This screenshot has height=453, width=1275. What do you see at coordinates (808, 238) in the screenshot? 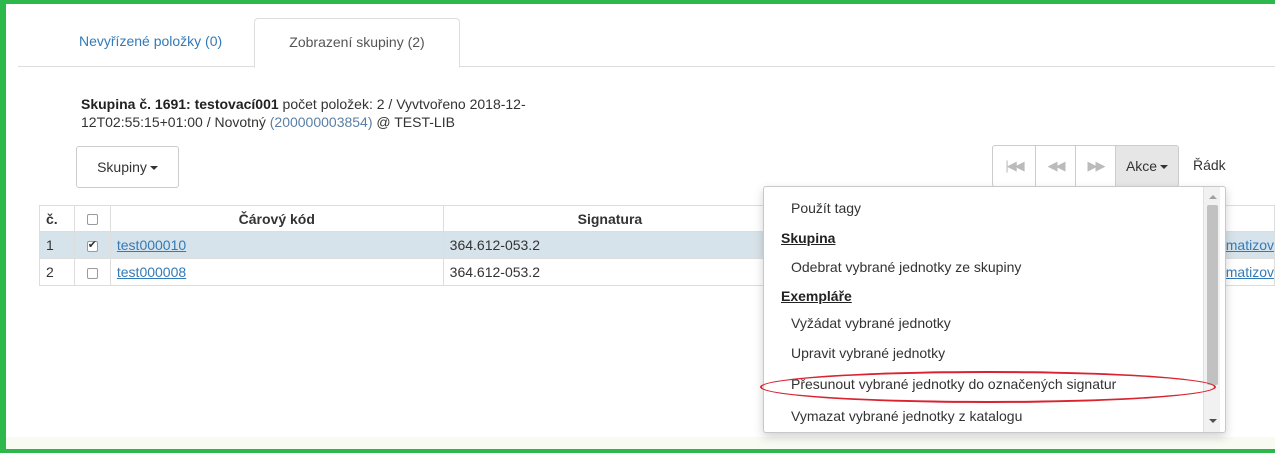
I see `menu-header-group: Skupina` at bounding box center [808, 238].